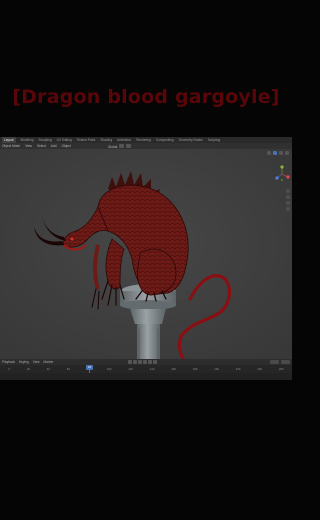  What do you see at coordinates (195, 369) in the screenshot?
I see `ruler-tick: 180` at bounding box center [195, 369].